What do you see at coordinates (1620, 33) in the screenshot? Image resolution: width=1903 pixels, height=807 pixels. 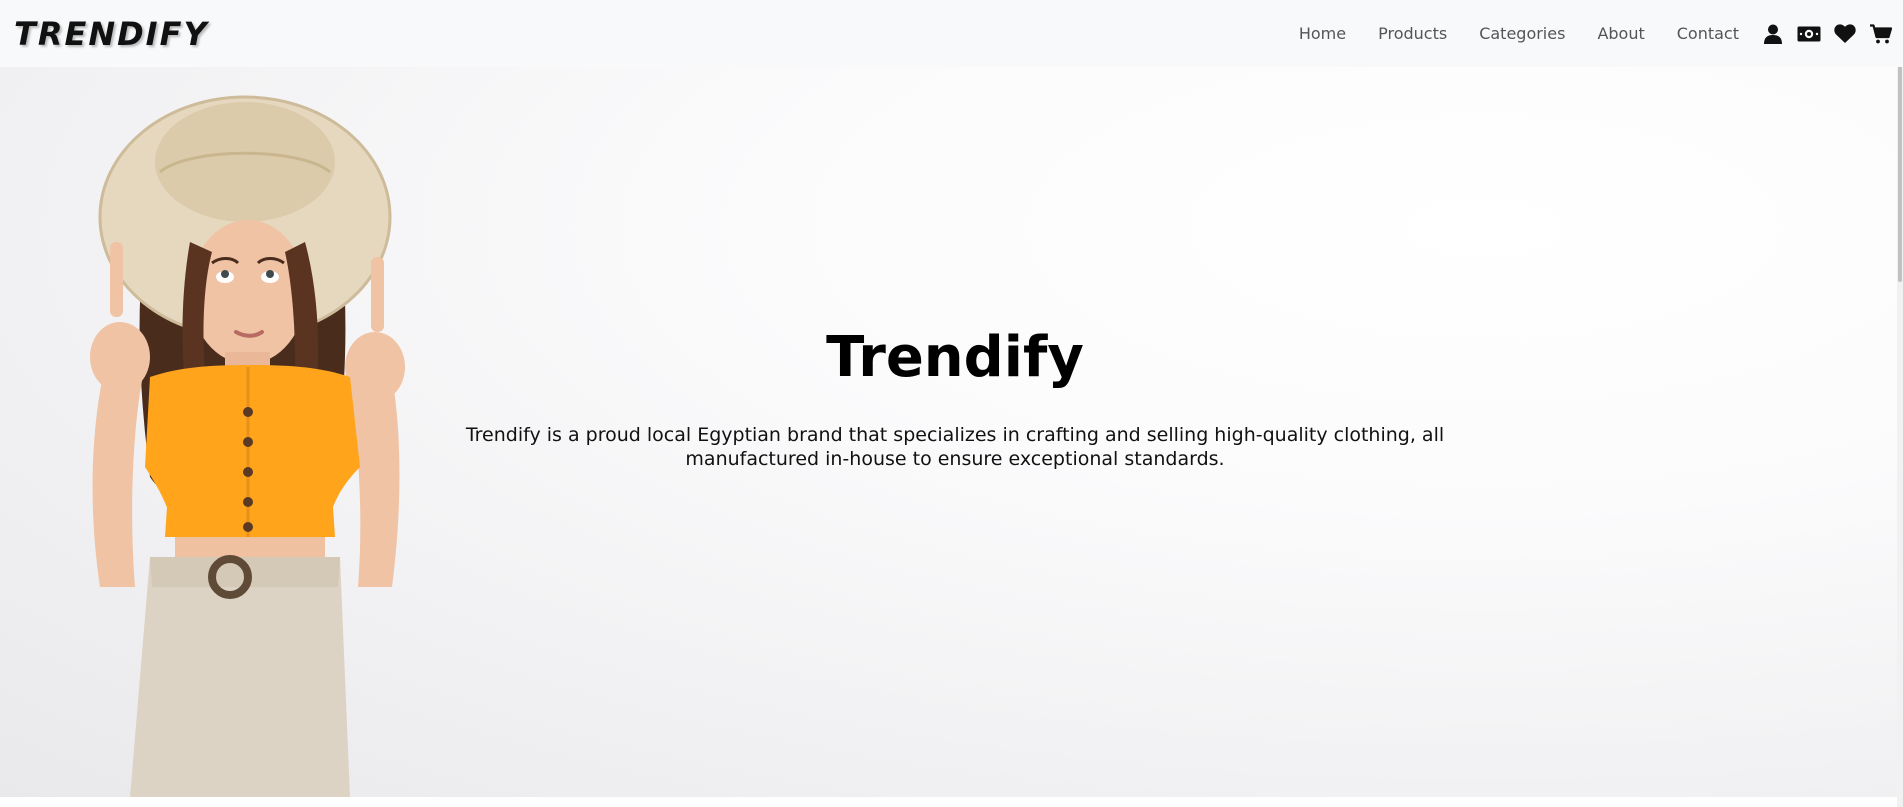 I see `nav-link-about: About` at bounding box center [1620, 33].